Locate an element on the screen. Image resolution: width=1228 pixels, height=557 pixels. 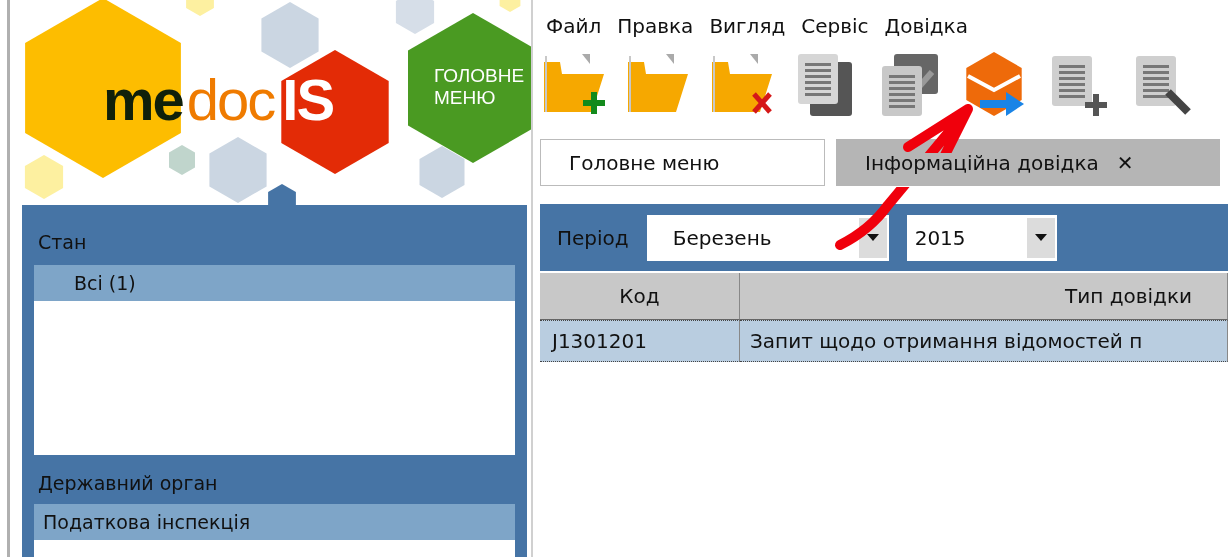
menu-item: Довідка is located at coordinates (926, 31).